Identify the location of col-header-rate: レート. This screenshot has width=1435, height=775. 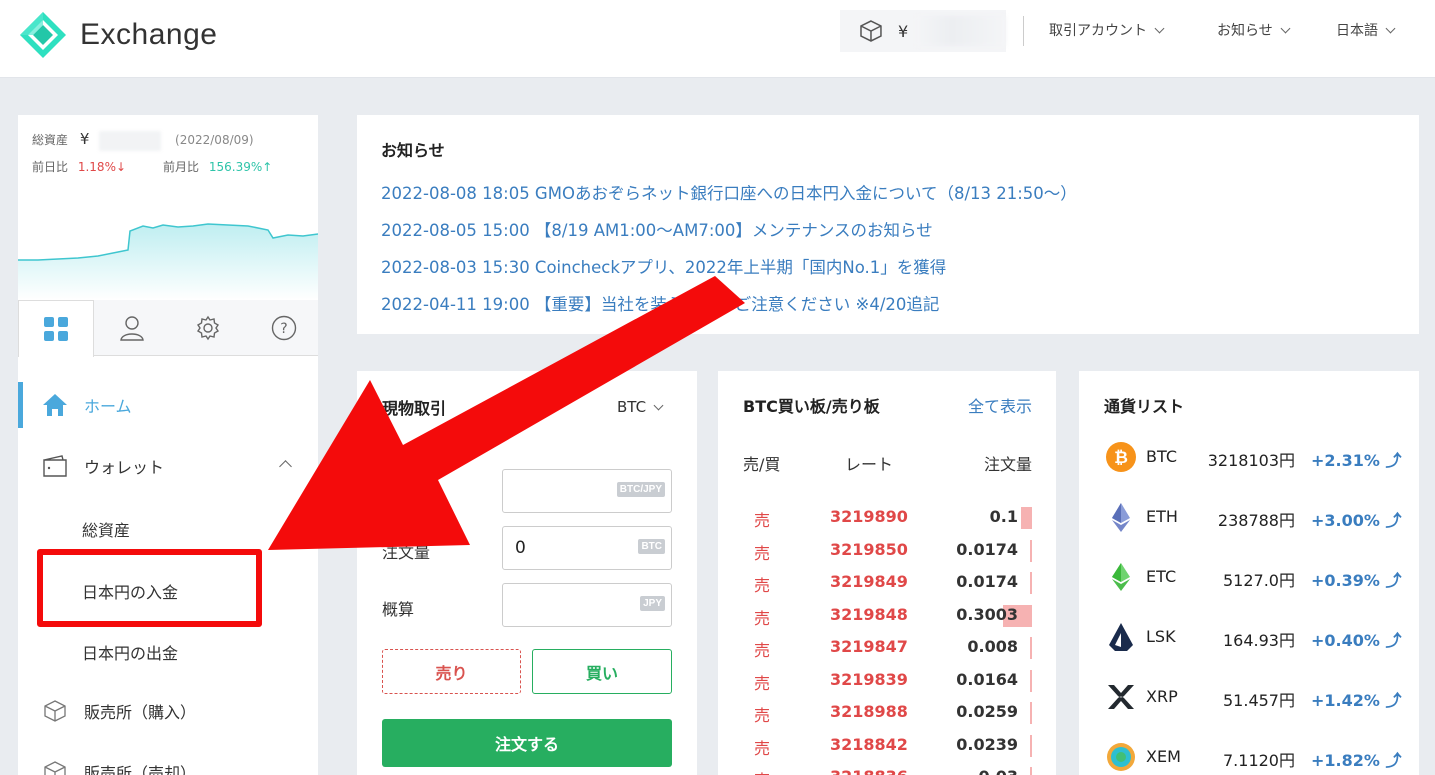
(869, 464).